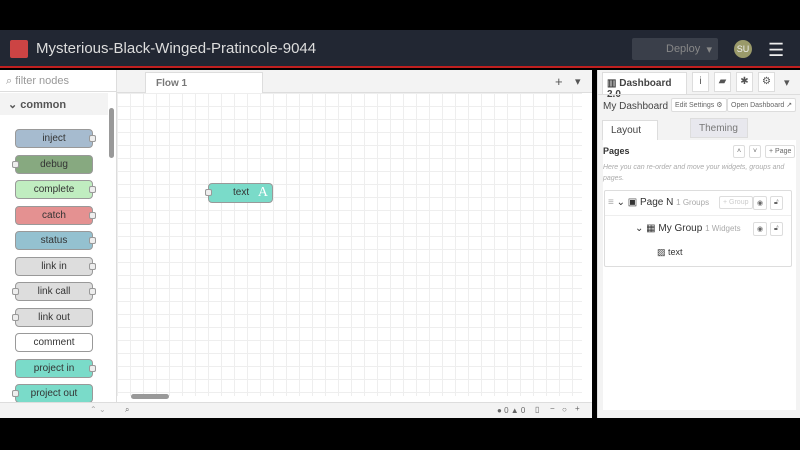 The width and height of the screenshot is (800, 450). What do you see at coordinates (559, 81) in the screenshot?
I see `add-flow-icon: +` at bounding box center [559, 81].